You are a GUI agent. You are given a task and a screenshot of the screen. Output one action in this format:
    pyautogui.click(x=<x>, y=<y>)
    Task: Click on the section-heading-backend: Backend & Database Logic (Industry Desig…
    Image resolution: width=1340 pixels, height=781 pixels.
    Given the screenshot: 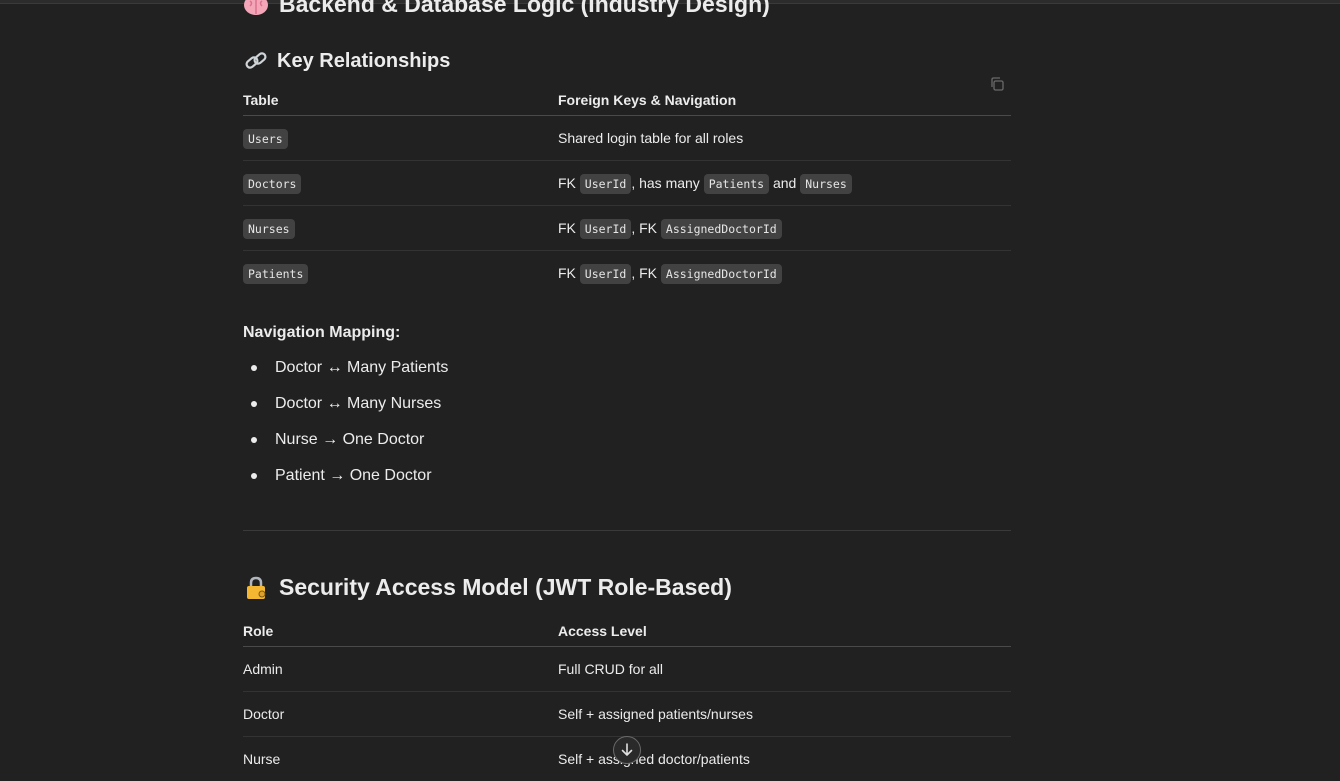 What is the action you would take?
    pyautogui.click(x=506, y=9)
    